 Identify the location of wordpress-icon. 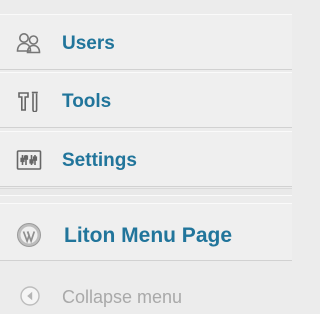
(29, 235).